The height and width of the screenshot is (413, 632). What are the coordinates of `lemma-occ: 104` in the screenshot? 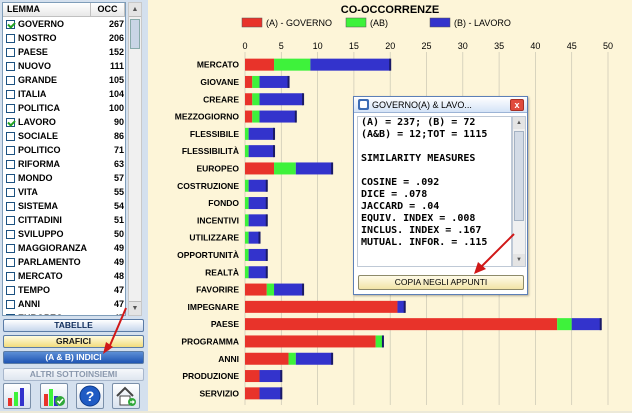 It's located at (116, 94).